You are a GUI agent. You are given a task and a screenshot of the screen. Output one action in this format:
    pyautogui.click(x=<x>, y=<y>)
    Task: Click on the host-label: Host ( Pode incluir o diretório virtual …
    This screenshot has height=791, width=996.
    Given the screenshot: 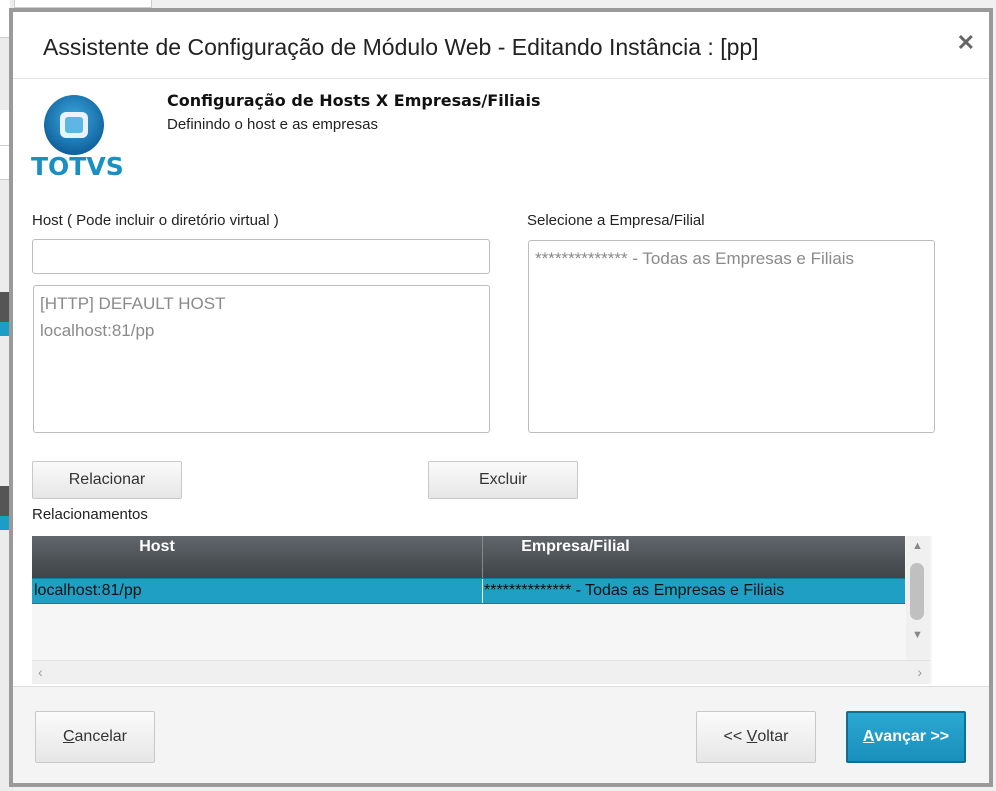 What is the action you would take?
    pyautogui.click(x=155, y=220)
    